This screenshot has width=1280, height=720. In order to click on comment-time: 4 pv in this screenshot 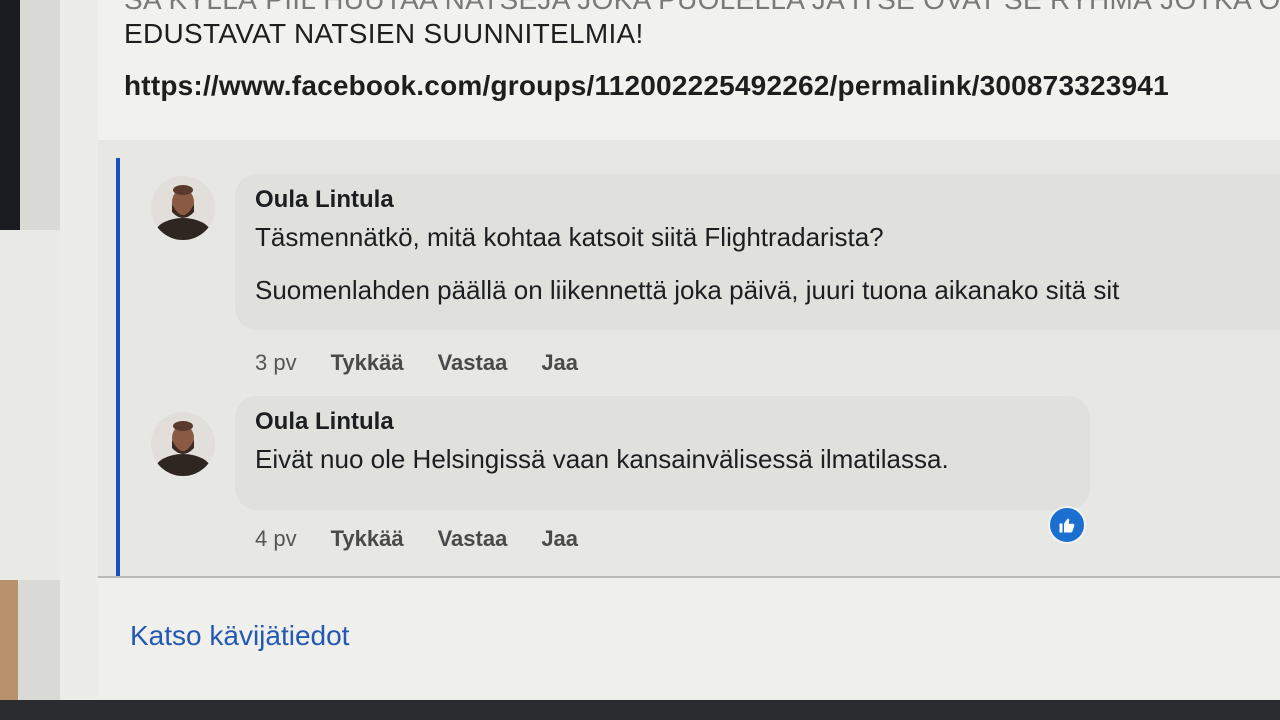, I will do `click(276, 539)`.